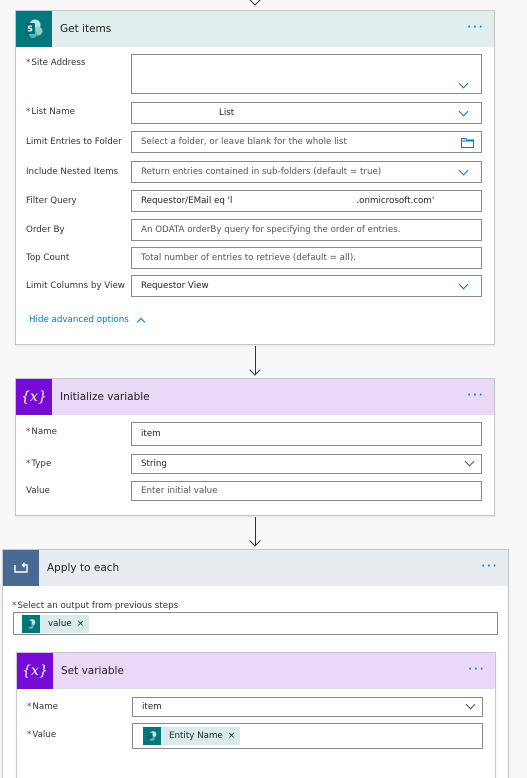 This screenshot has height=778, width=527. Describe the element at coordinates (255, 568) in the screenshot. I see `apply-to-each-header: Apply to each ···` at that location.